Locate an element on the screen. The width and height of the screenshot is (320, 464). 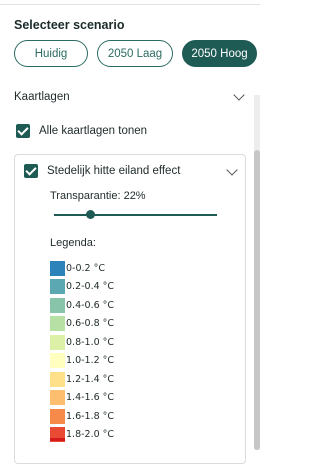
legend-next-swatch-partial is located at coordinates (57, 439).